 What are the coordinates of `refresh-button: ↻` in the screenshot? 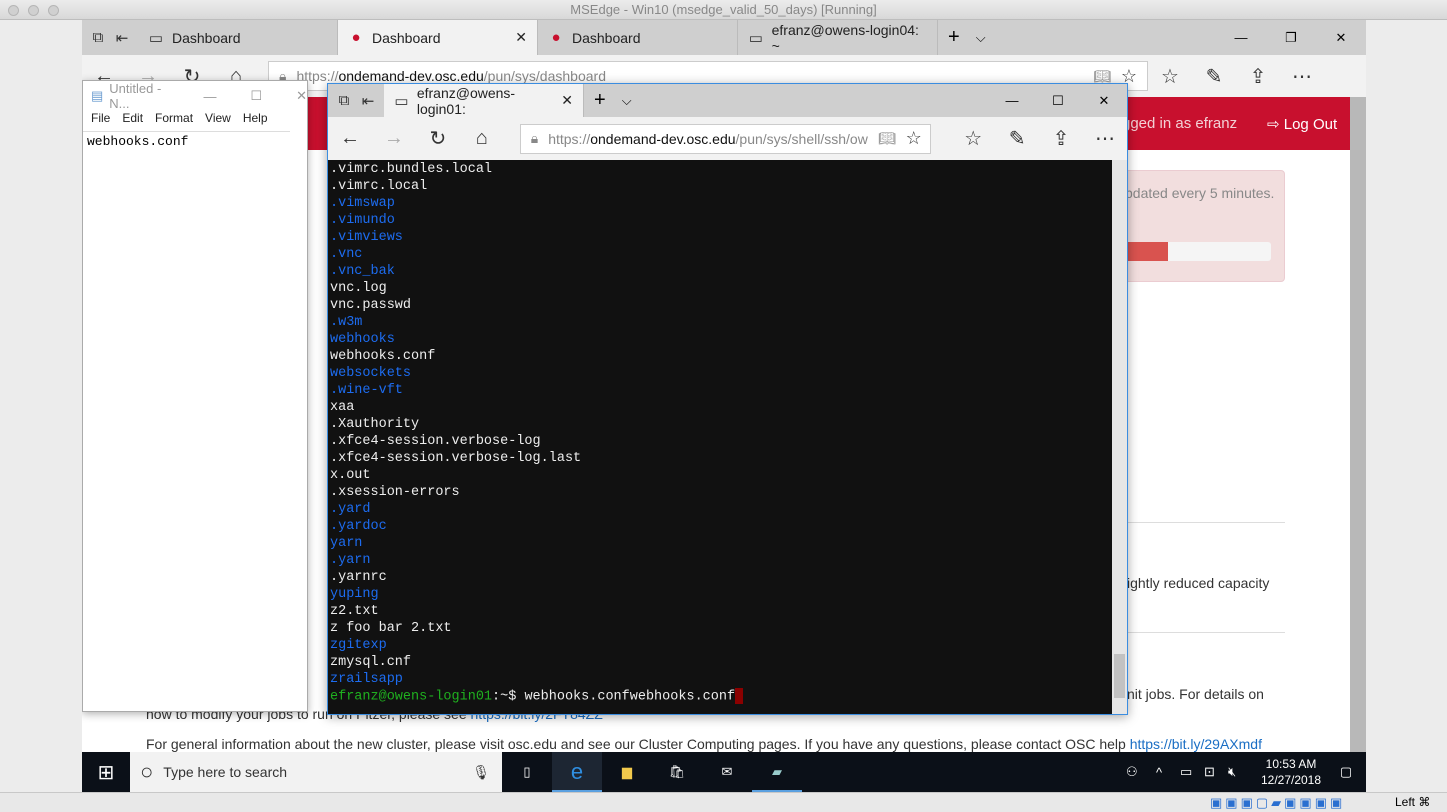 It's located at (438, 138).